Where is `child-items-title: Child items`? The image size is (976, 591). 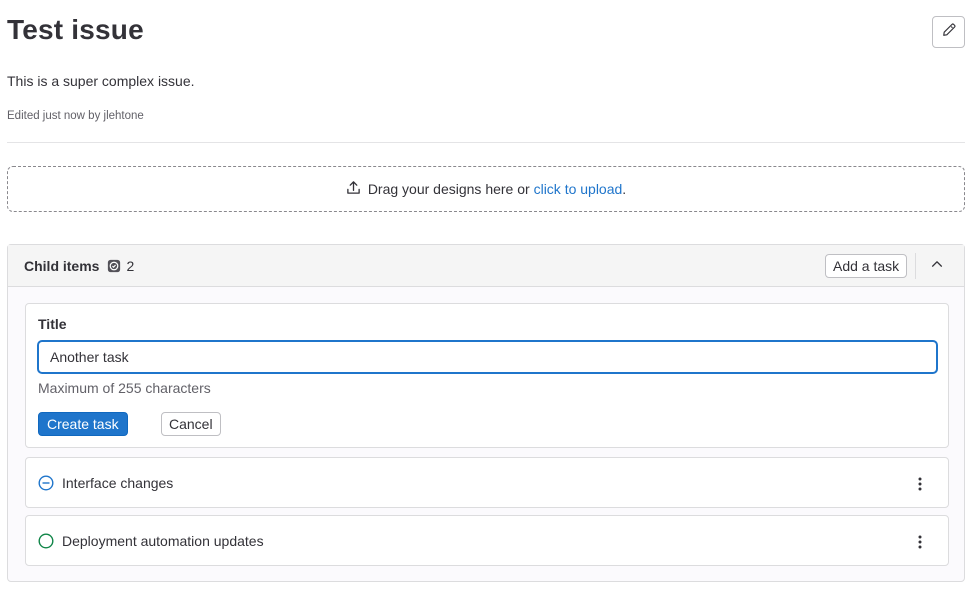
child-items-title: Child items is located at coordinates (62, 265).